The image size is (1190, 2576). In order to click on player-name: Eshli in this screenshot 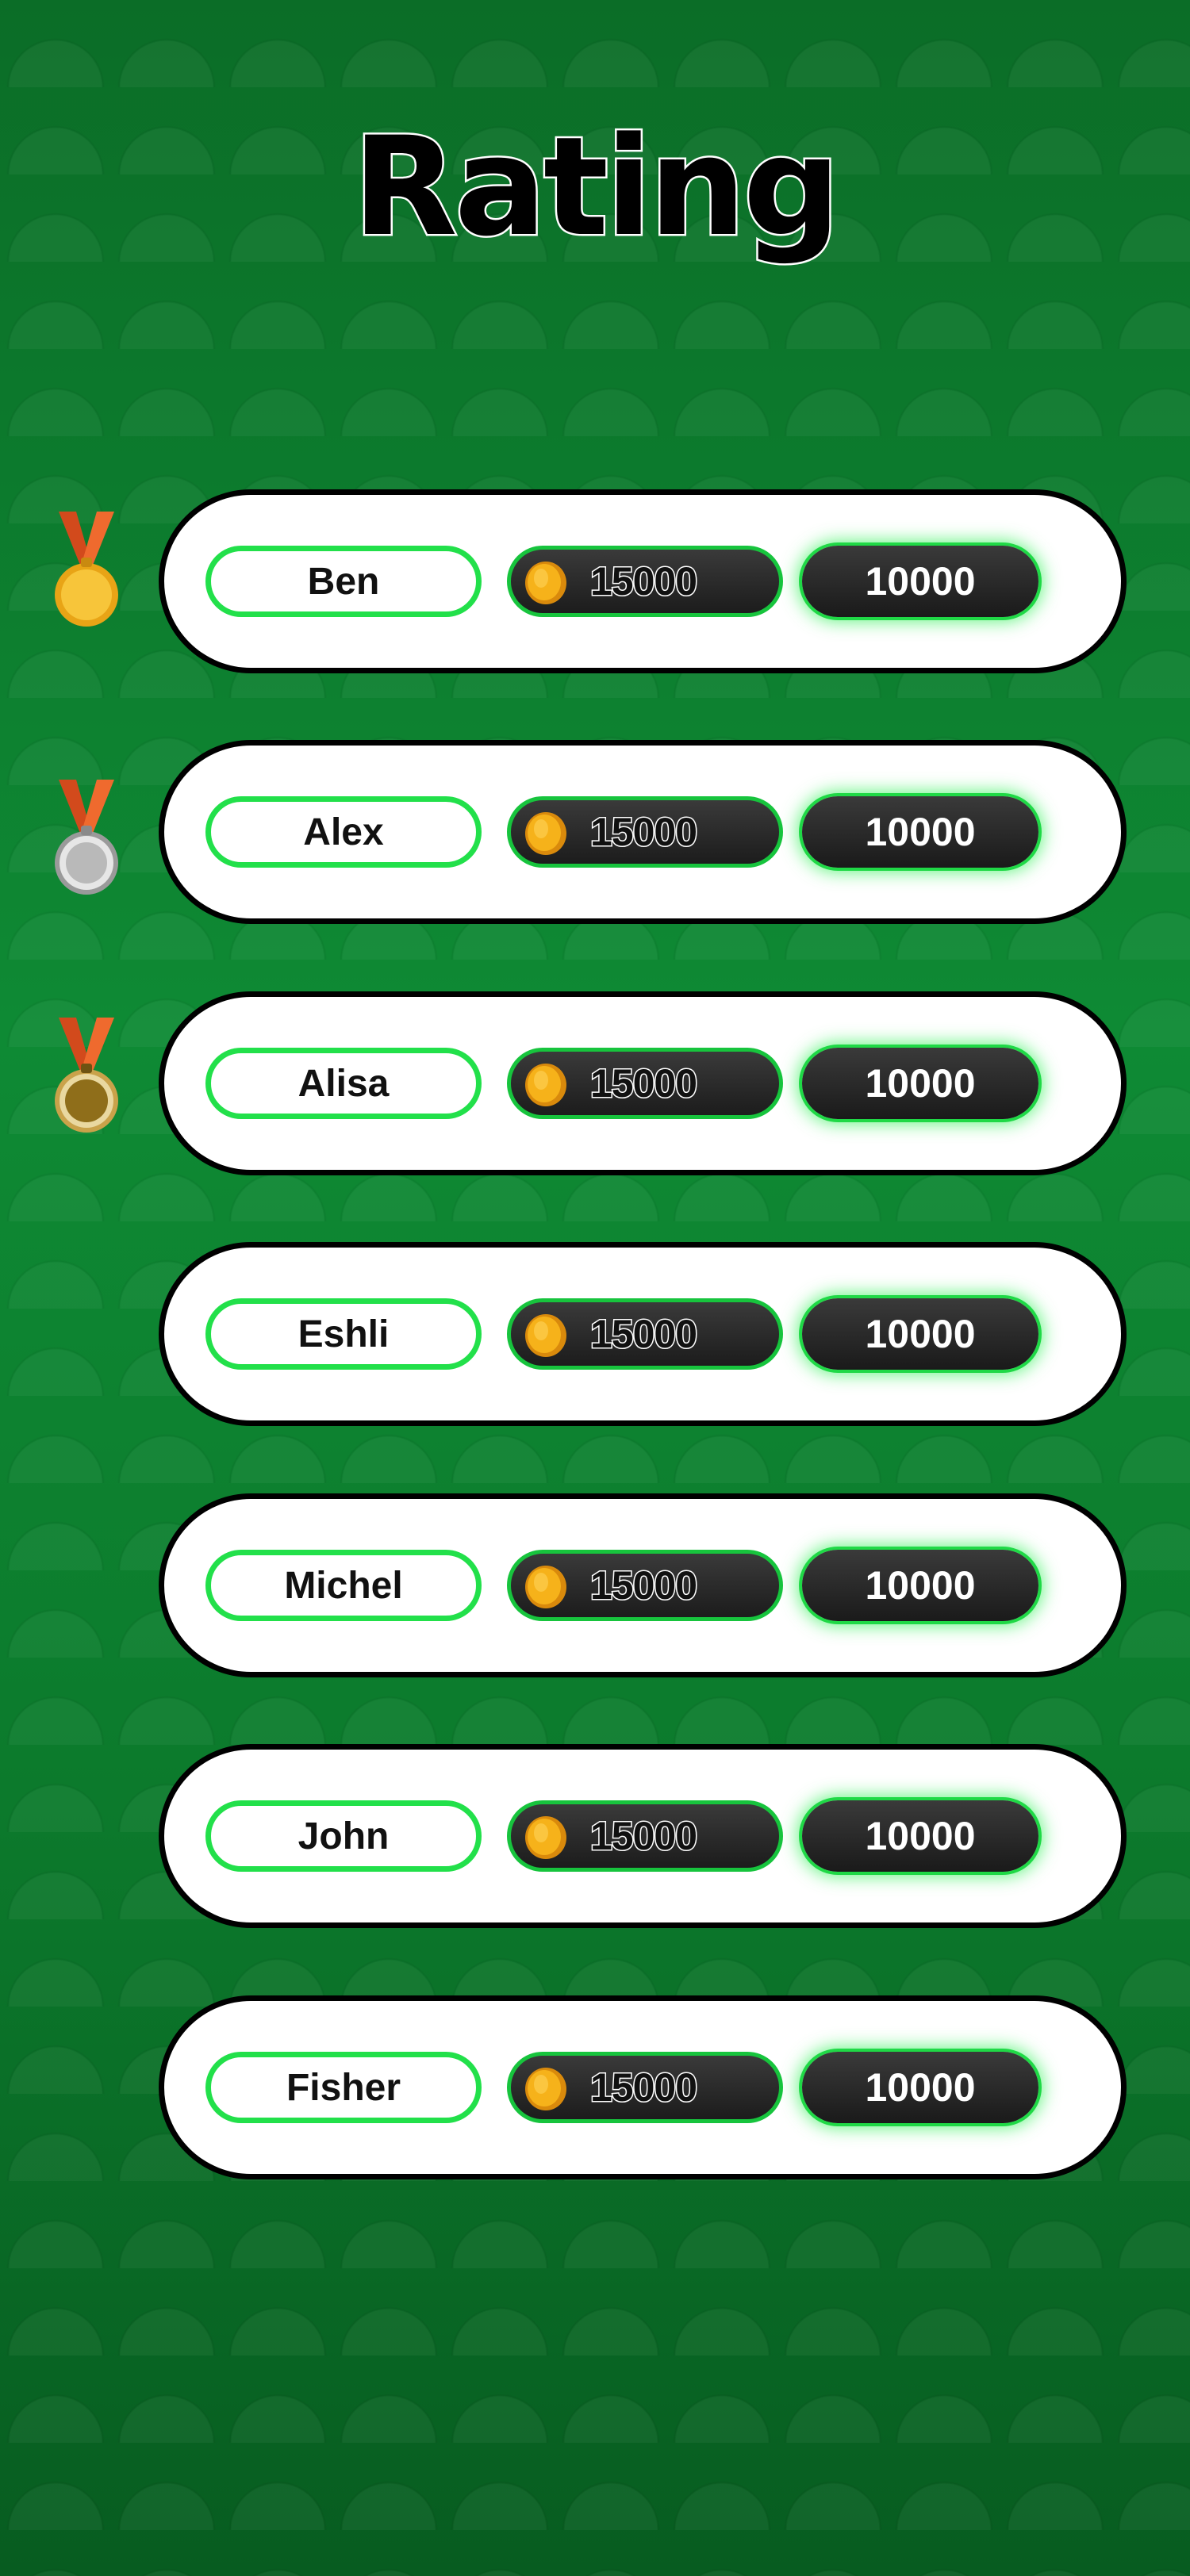, I will do `click(343, 1334)`.